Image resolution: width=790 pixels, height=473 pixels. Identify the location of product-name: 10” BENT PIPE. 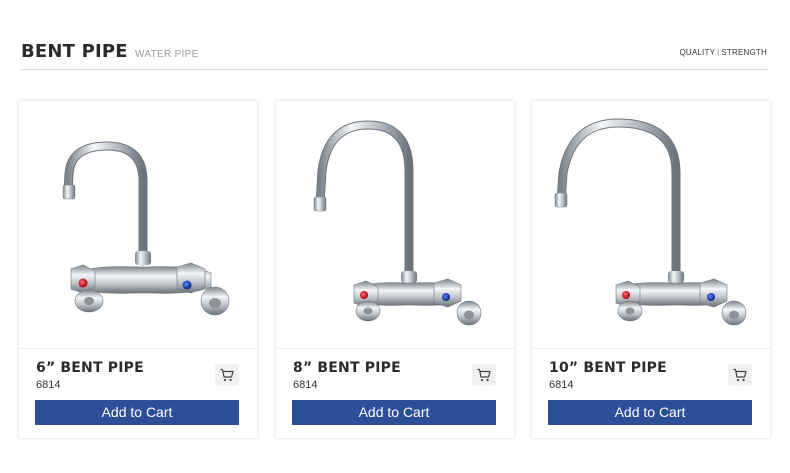
(608, 368).